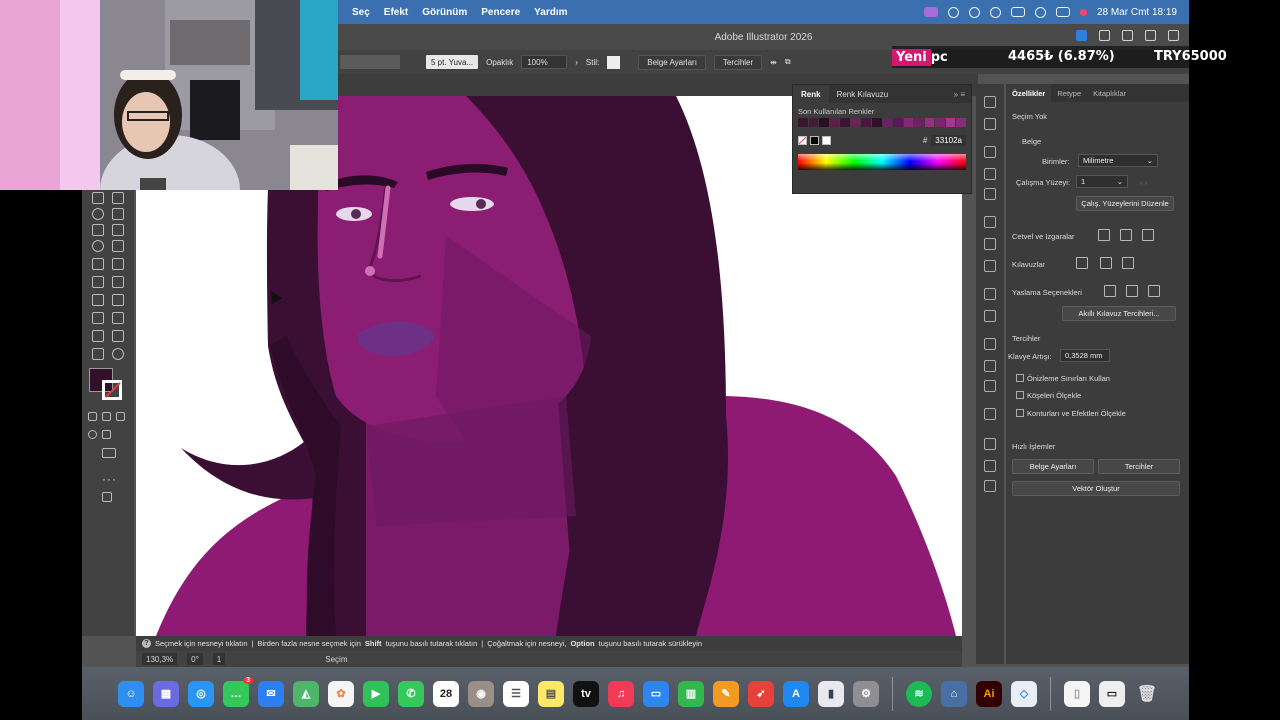 The height and width of the screenshot is (720, 1280). What do you see at coordinates (118, 264) in the screenshot?
I see `gradient-tool-icon` at bounding box center [118, 264].